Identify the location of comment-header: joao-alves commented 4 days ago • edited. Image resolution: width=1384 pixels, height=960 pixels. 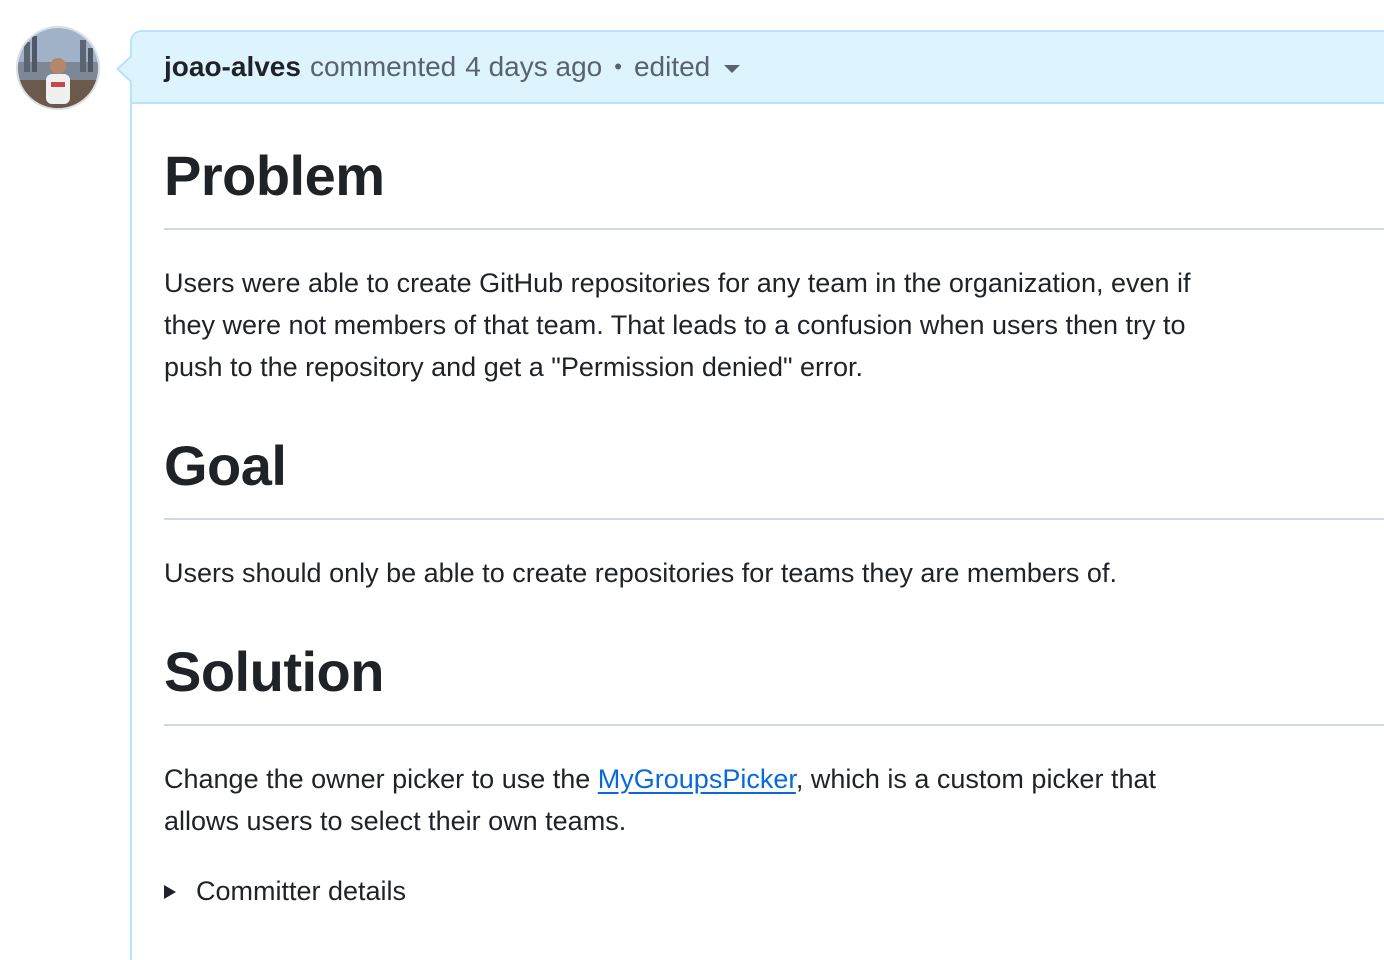
(758, 68).